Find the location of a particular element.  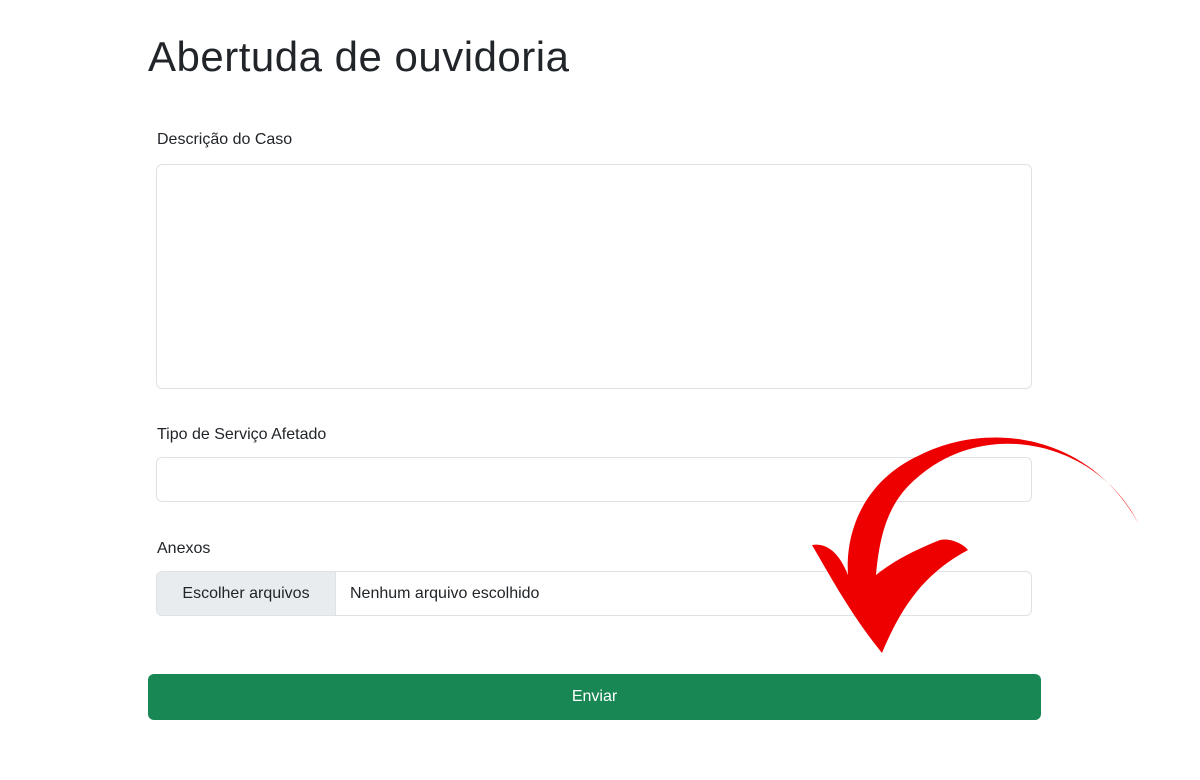

choose-files-button: Escolher arquivos is located at coordinates (246, 593).